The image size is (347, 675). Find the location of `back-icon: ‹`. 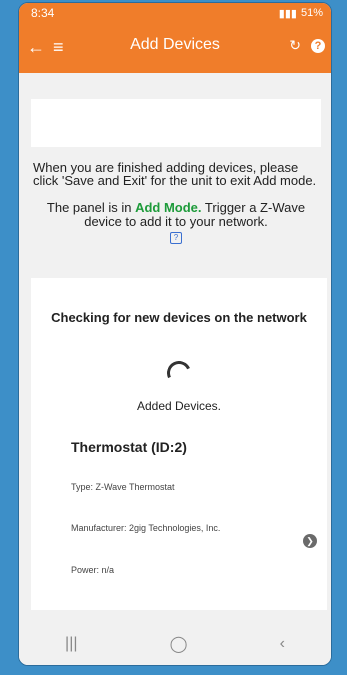

back-icon: ‹ is located at coordinates (282, 644).